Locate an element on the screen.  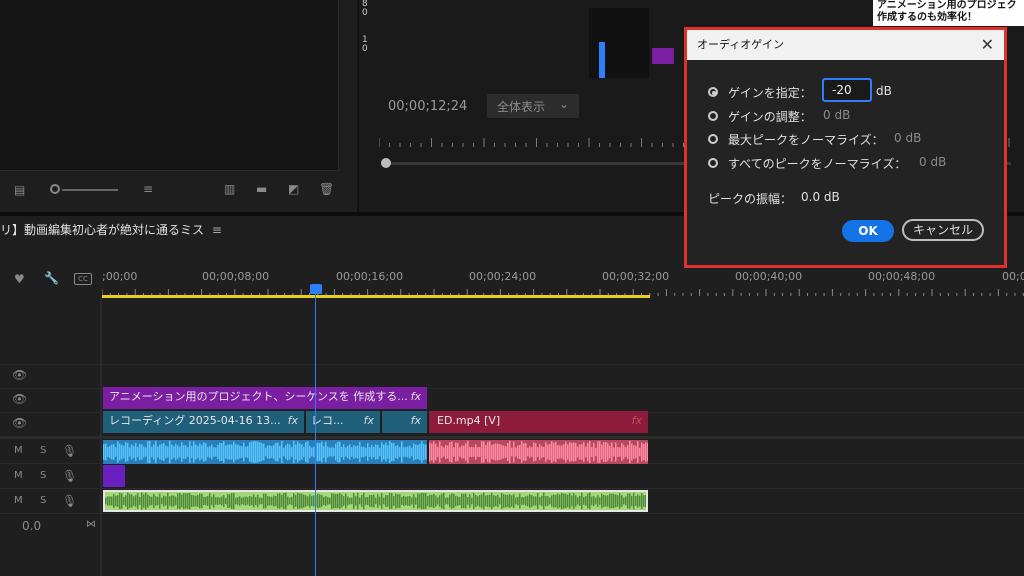
track-header-divider is located at coordinates (101, 437).